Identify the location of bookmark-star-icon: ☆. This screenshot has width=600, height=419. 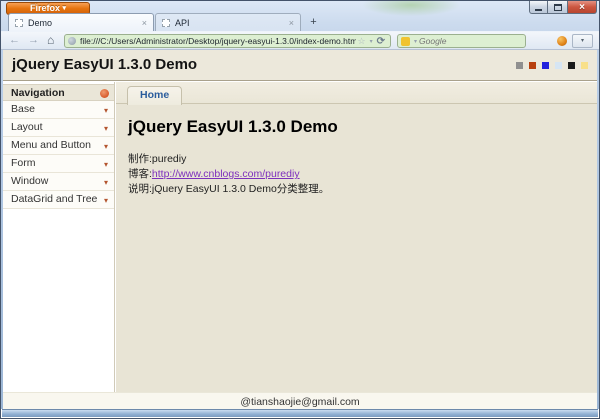
(362, 41).